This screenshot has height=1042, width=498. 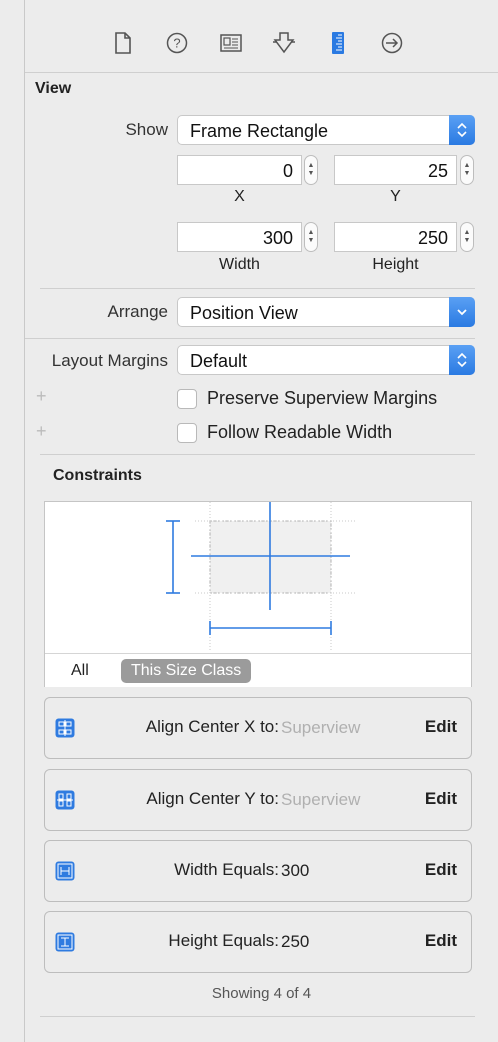 What do you see at coordinates (338, 43) in the screenshot?
I see `size-inspector-icon` at bounding box center [338, 43].